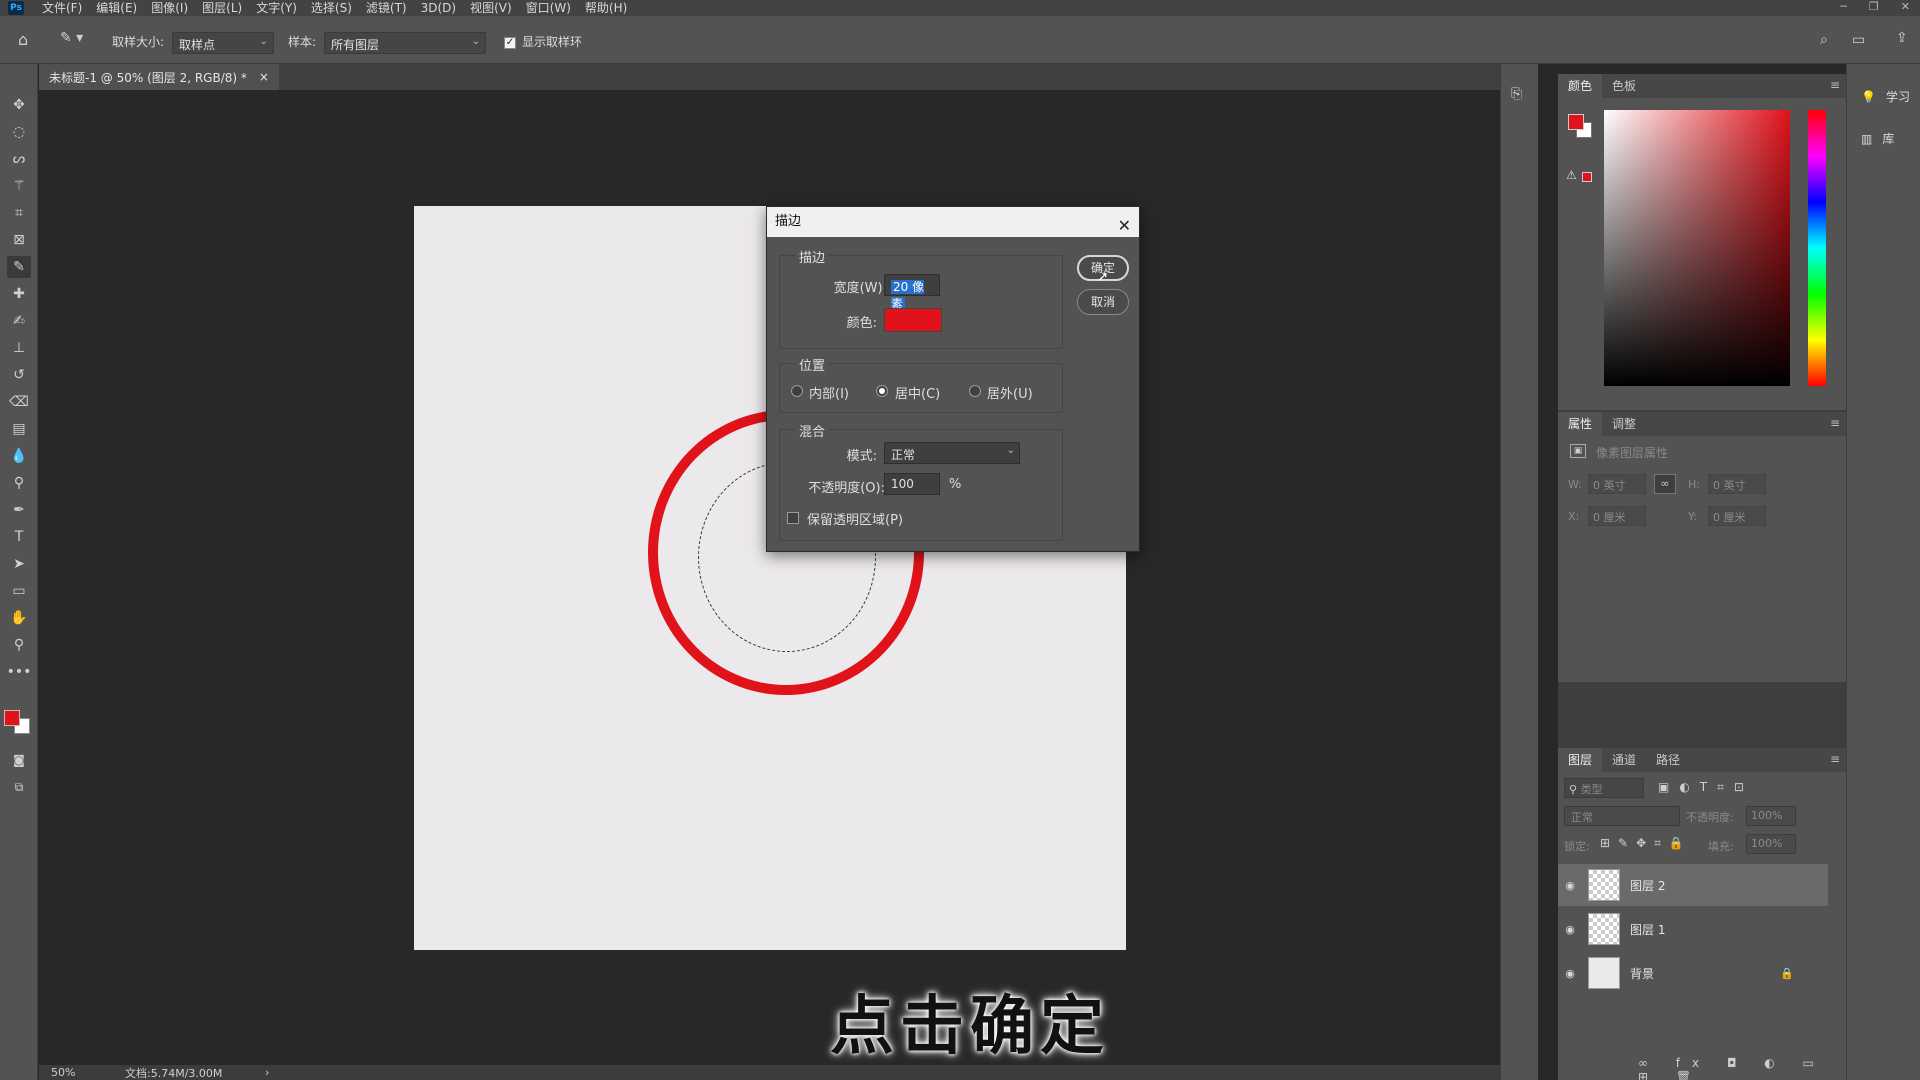 The height and width of the screenshot is (1080, 1920). What do you see at coordinates (19, 375) in the screenshot?
I see `history-brush-tool-icon: ↺` at bounding box center [19, 375].